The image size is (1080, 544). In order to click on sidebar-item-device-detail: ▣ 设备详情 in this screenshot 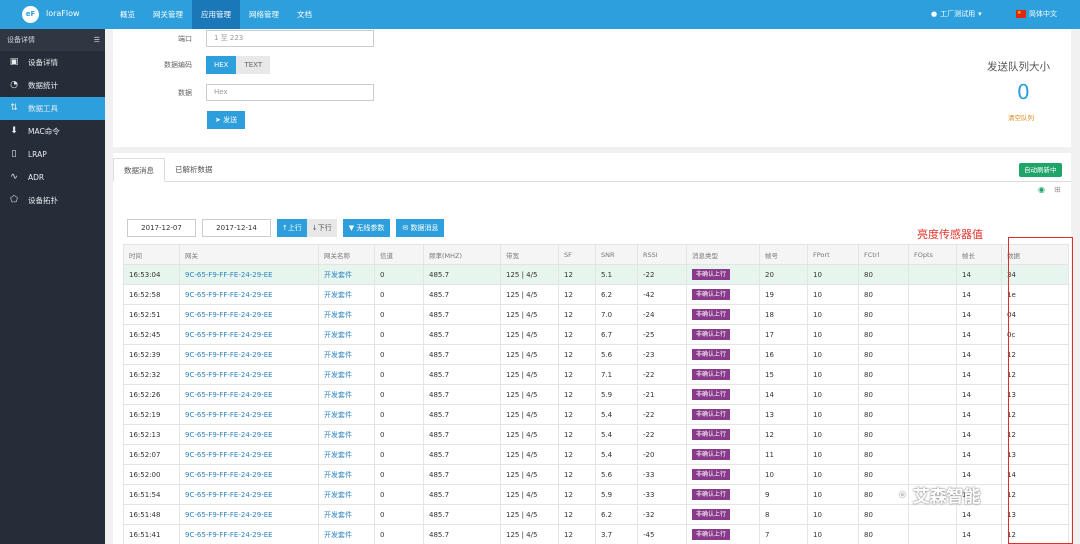, I will do `click(52, 62)`.